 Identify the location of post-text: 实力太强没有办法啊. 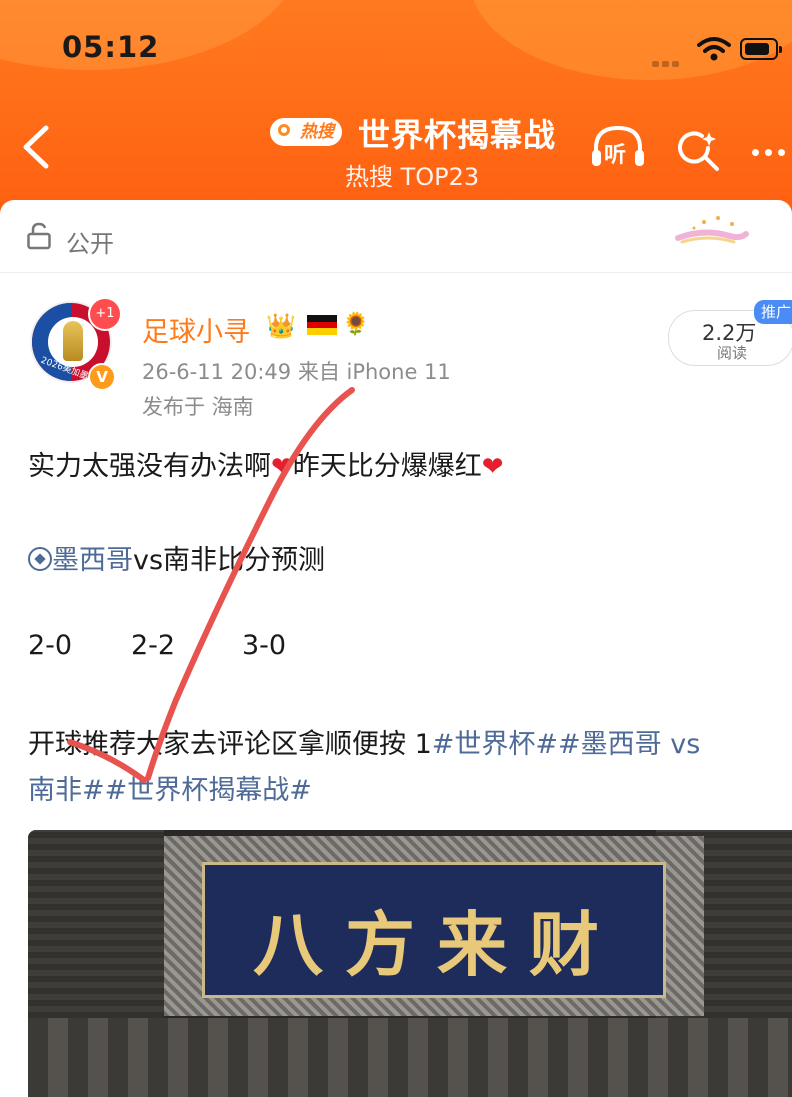
(149, 466).